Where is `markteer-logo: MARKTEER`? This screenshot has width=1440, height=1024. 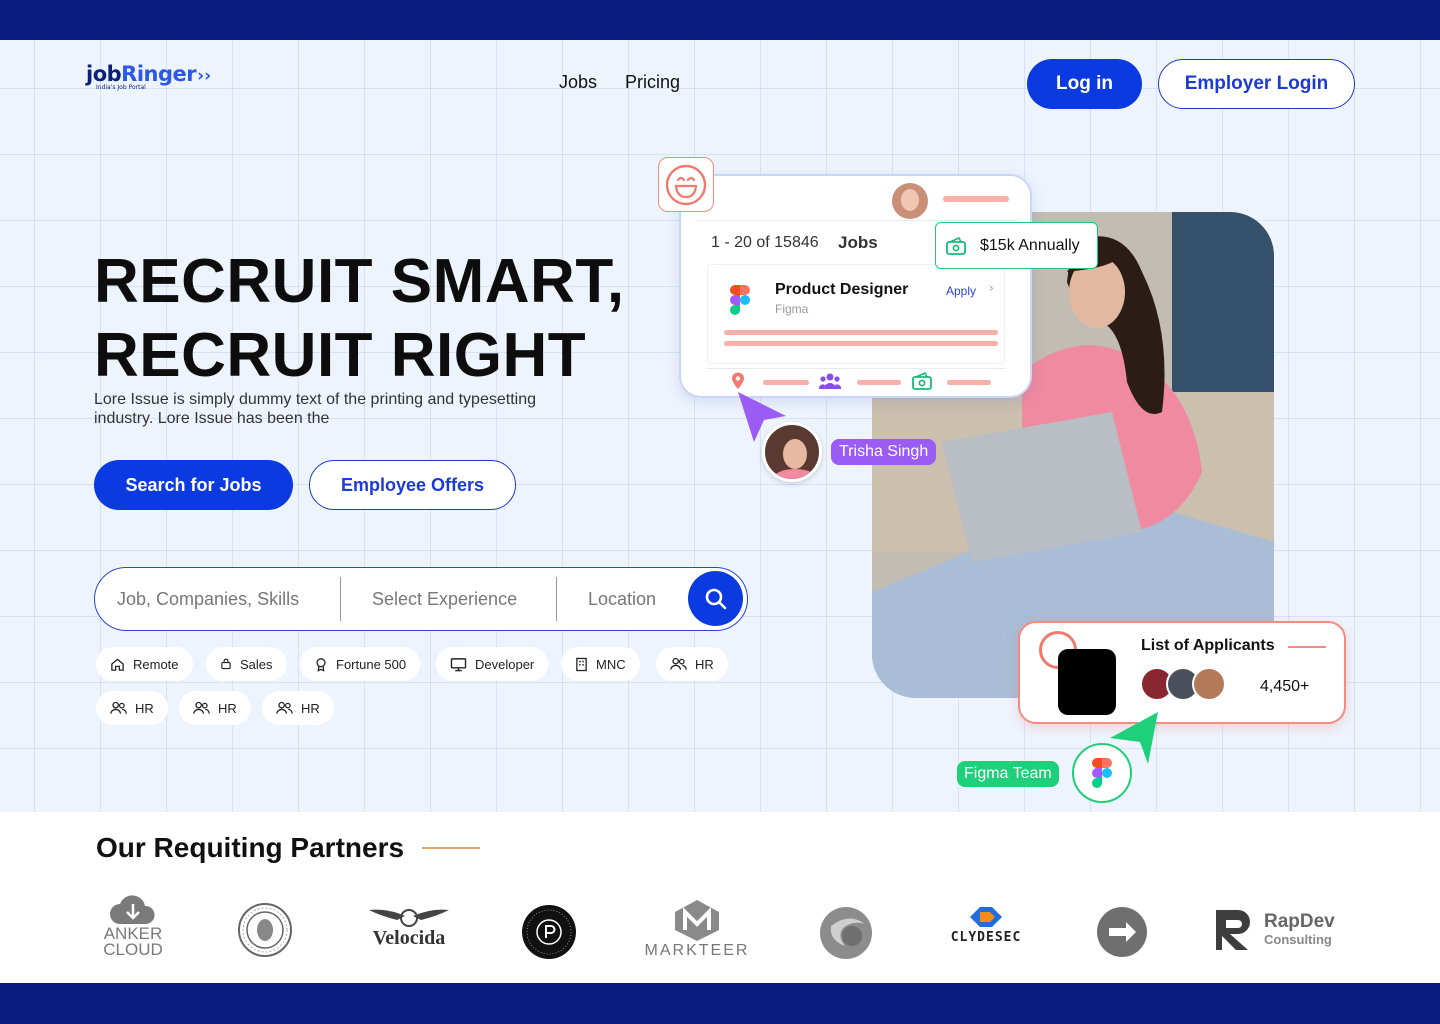 markteer-logo: MARKTEER is located at coordinates (697, 929).